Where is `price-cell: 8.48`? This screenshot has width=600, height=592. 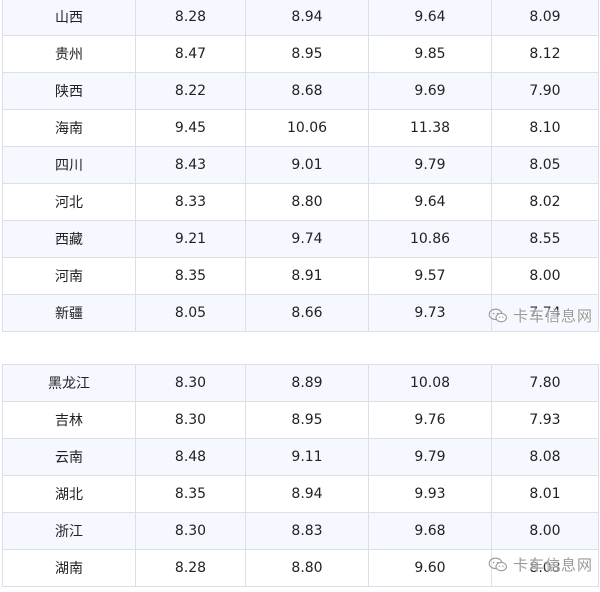 price-cell: 8.48 is located at coordinates (190, 457).